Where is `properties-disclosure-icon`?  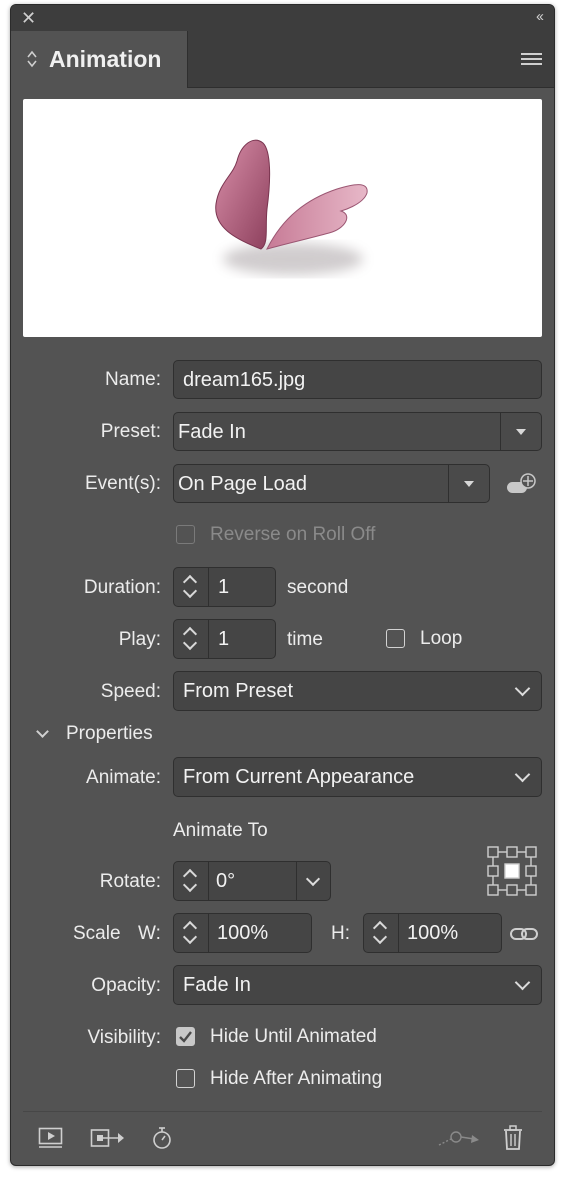
properties-disclosure-icon is located at coordinates (42, 731).